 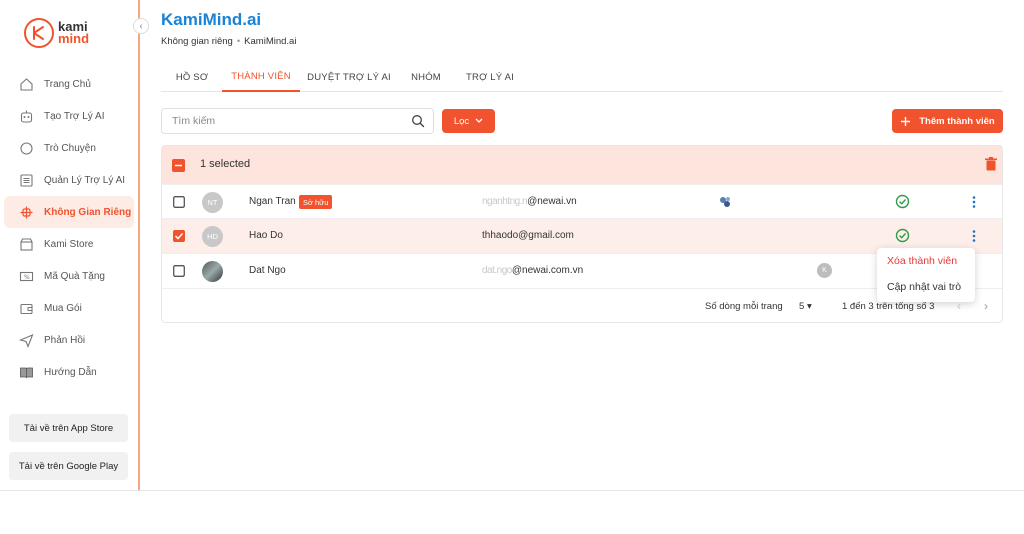 What do you see at coordinates (316, 202) in the screenshot?
I see `owner-badge: Sở hữu` at bounding box center [316, 202].